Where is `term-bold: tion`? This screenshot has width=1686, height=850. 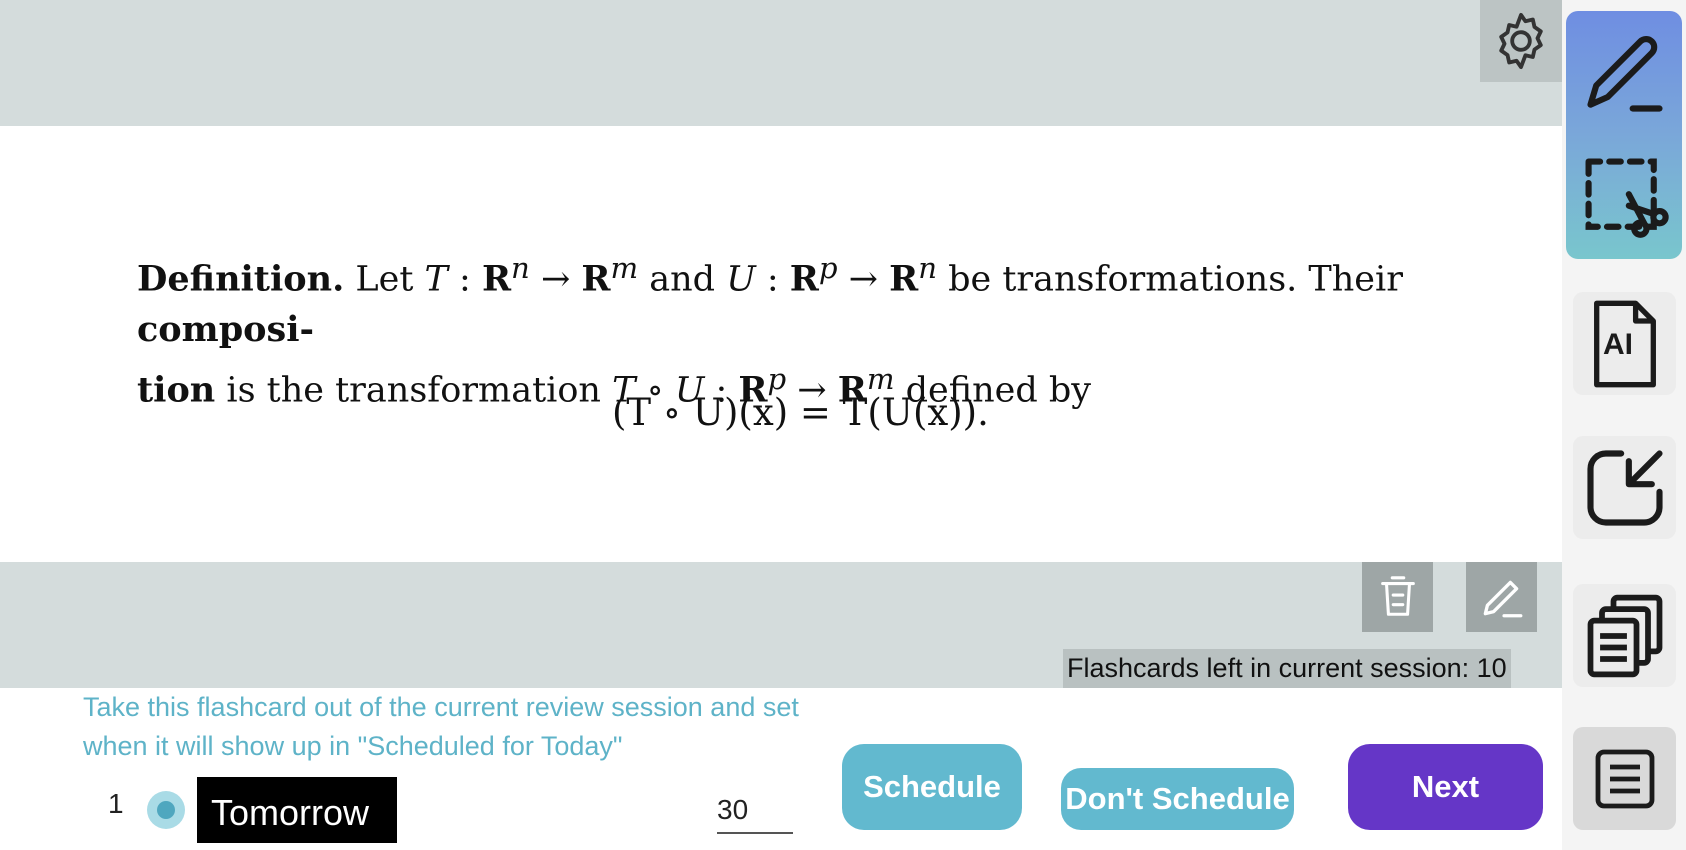
term-bold: tion is located at coordinates (176, 390).